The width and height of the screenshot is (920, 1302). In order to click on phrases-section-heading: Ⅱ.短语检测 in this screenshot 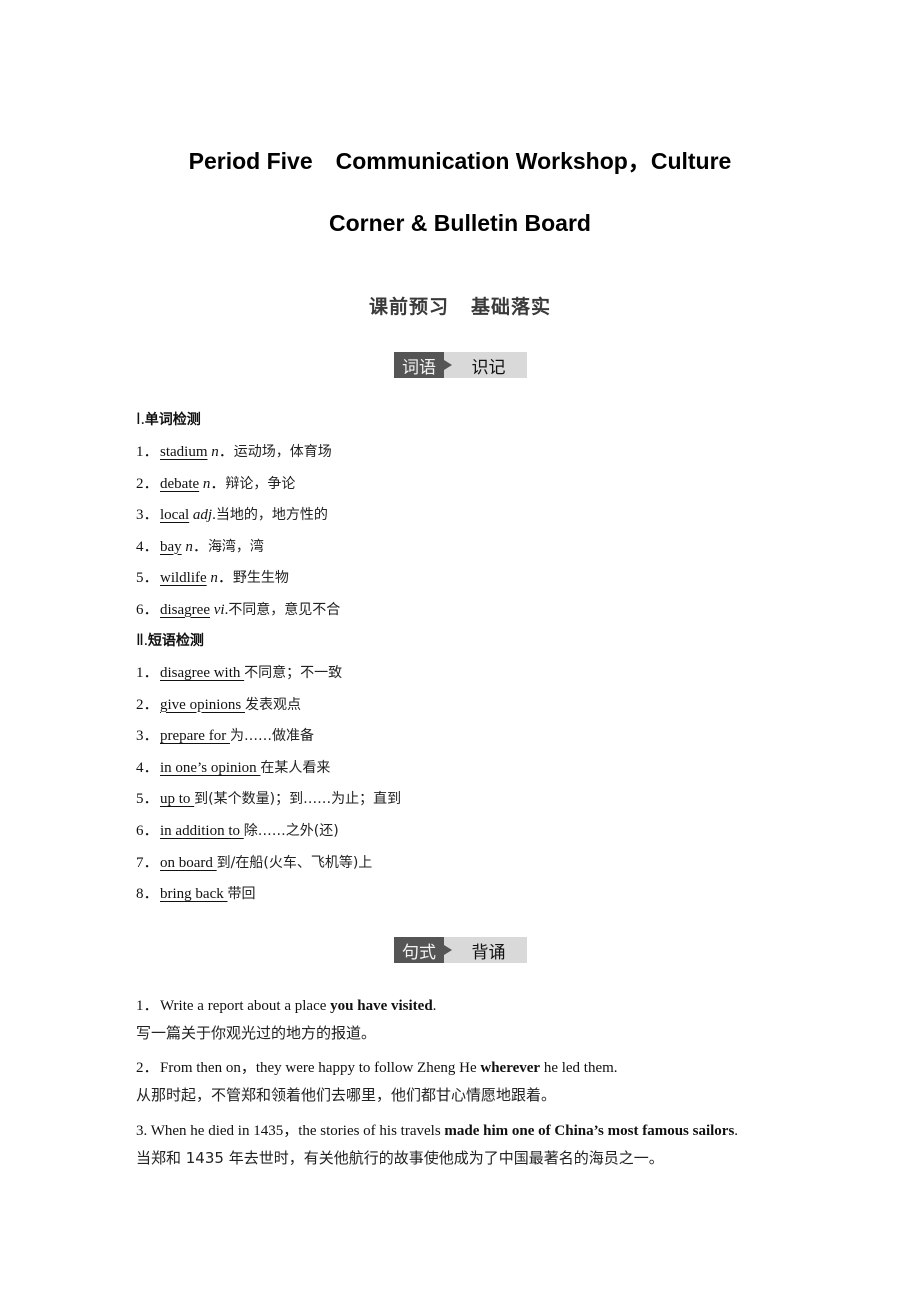, I will do `click(170, 641)`.